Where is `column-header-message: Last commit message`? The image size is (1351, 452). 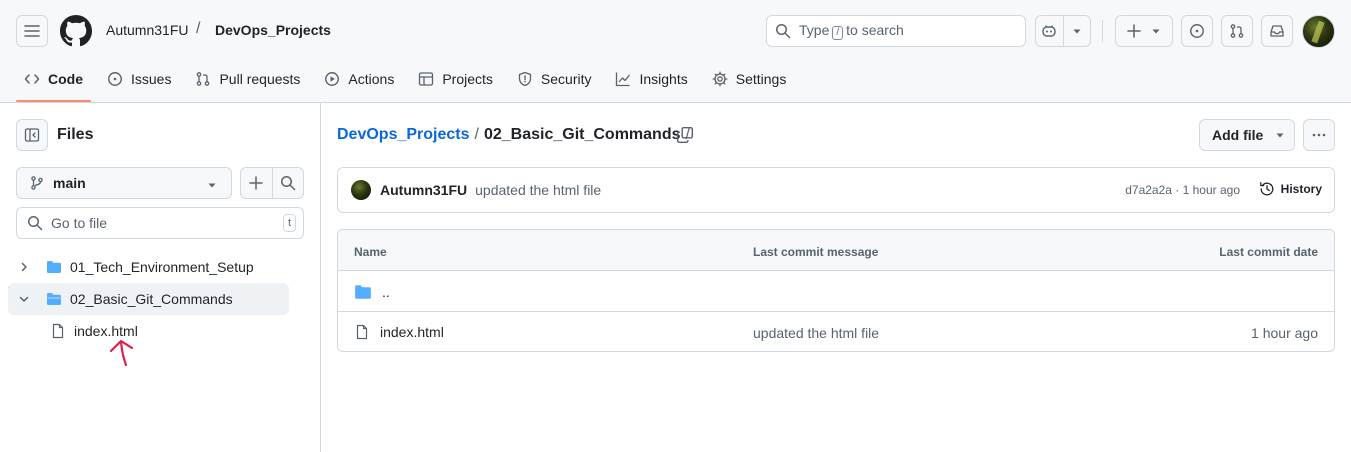
column-header-message: Last commit message is located at coordinates (816, 252).